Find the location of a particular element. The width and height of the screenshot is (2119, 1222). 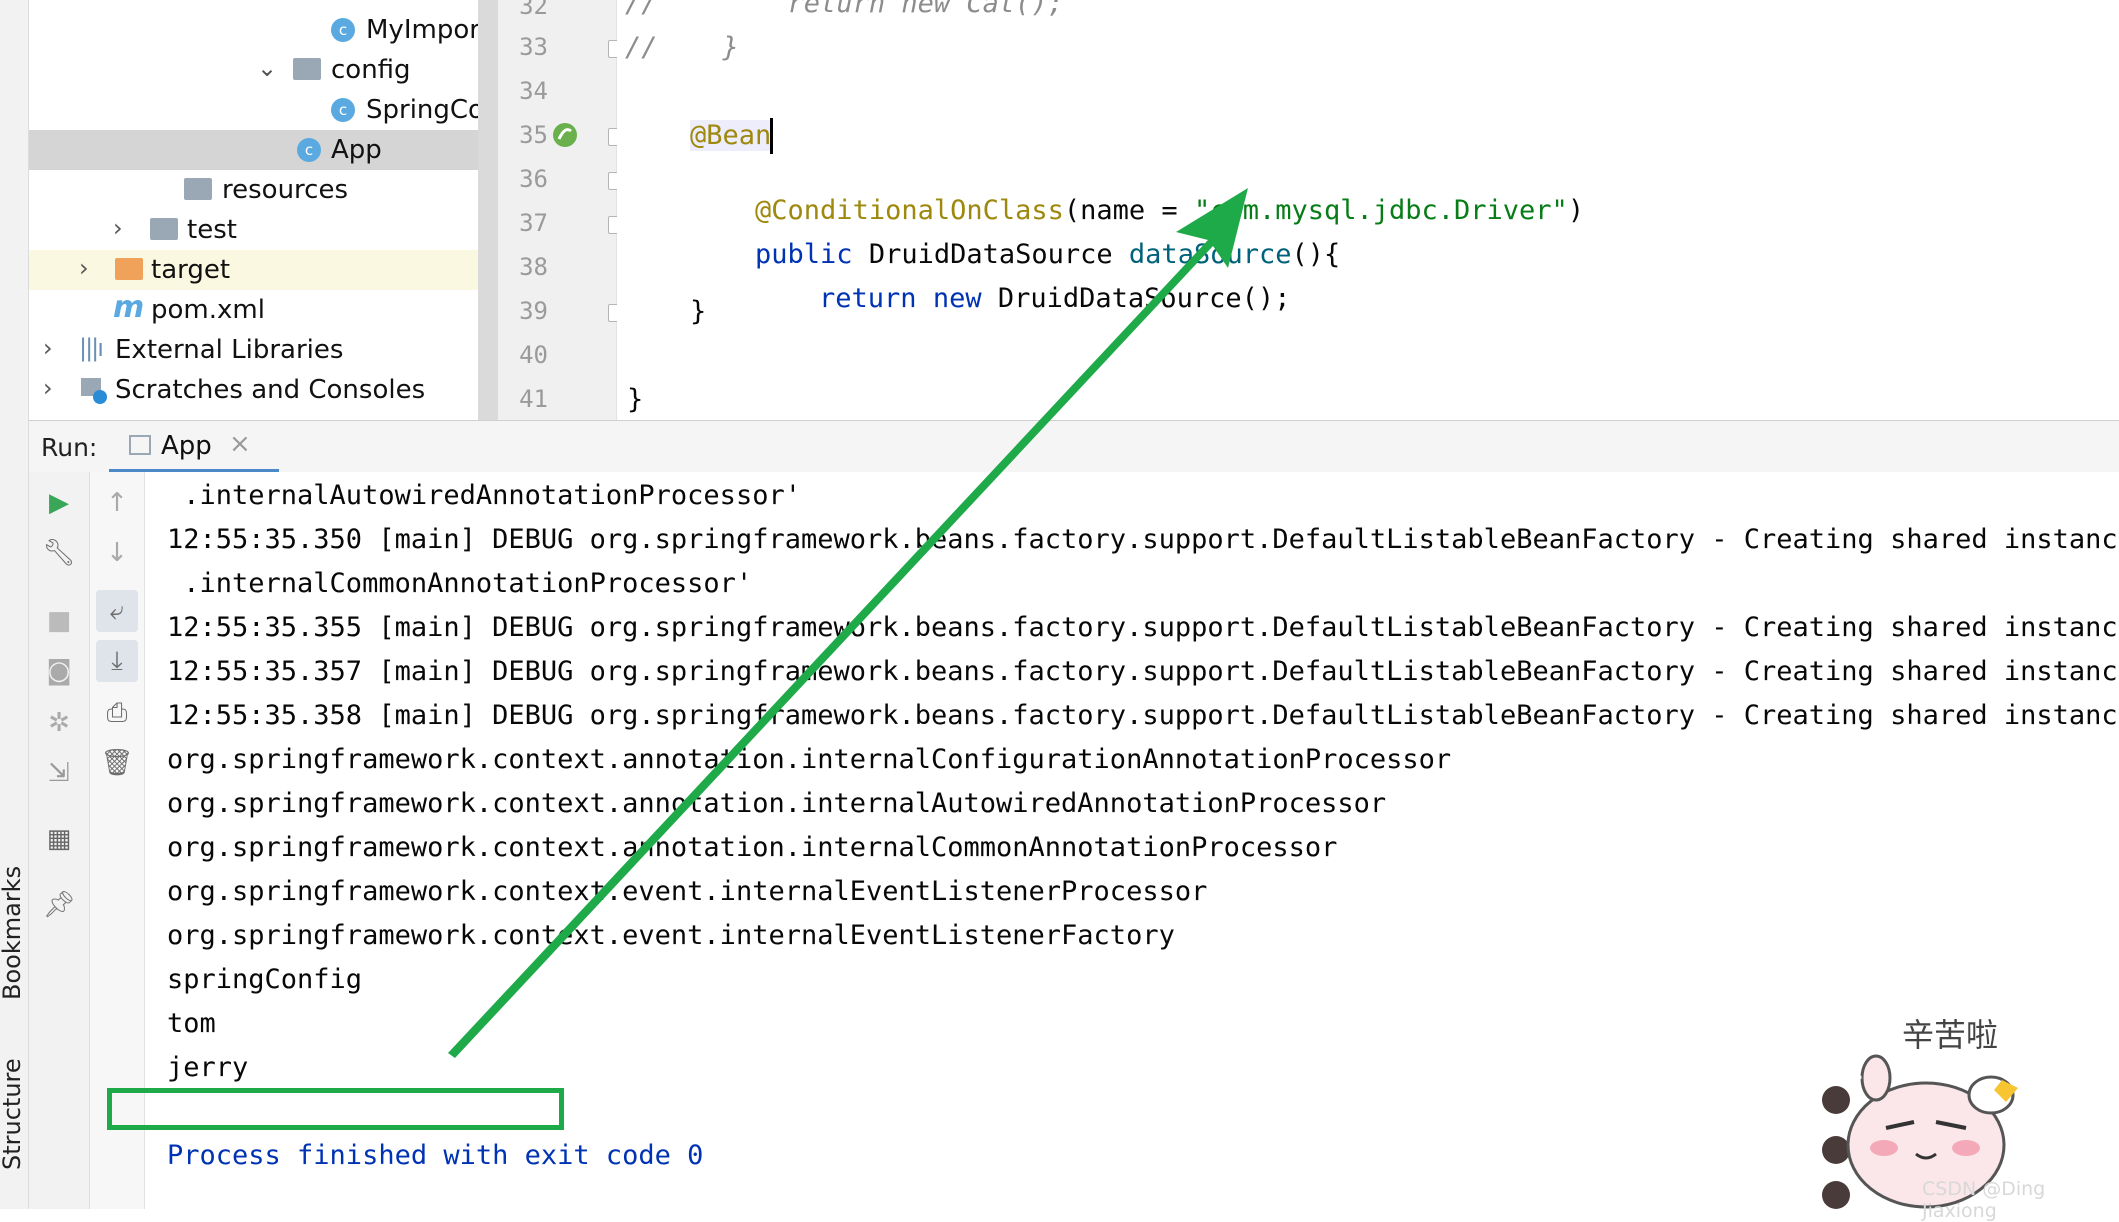

line-number: 41 is located at coordinates (533, 399).